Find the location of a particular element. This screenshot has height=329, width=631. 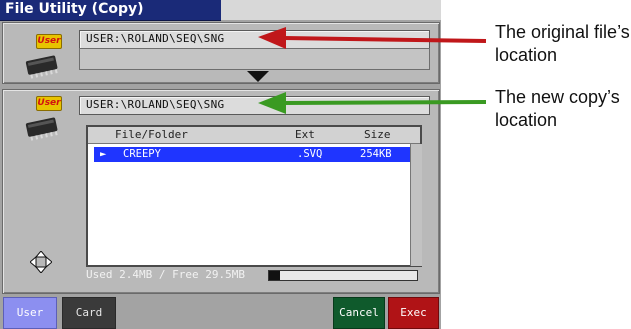

annotation-new-line1: The new copy’s is located at coordinates (557, 97).